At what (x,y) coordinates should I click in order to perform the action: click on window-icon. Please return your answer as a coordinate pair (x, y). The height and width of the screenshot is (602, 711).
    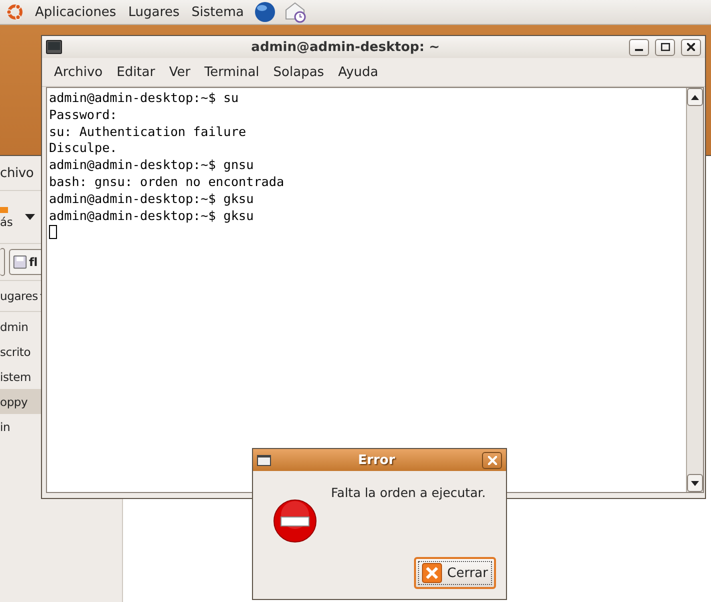
    Looking at the image, I should click on (264, 460).